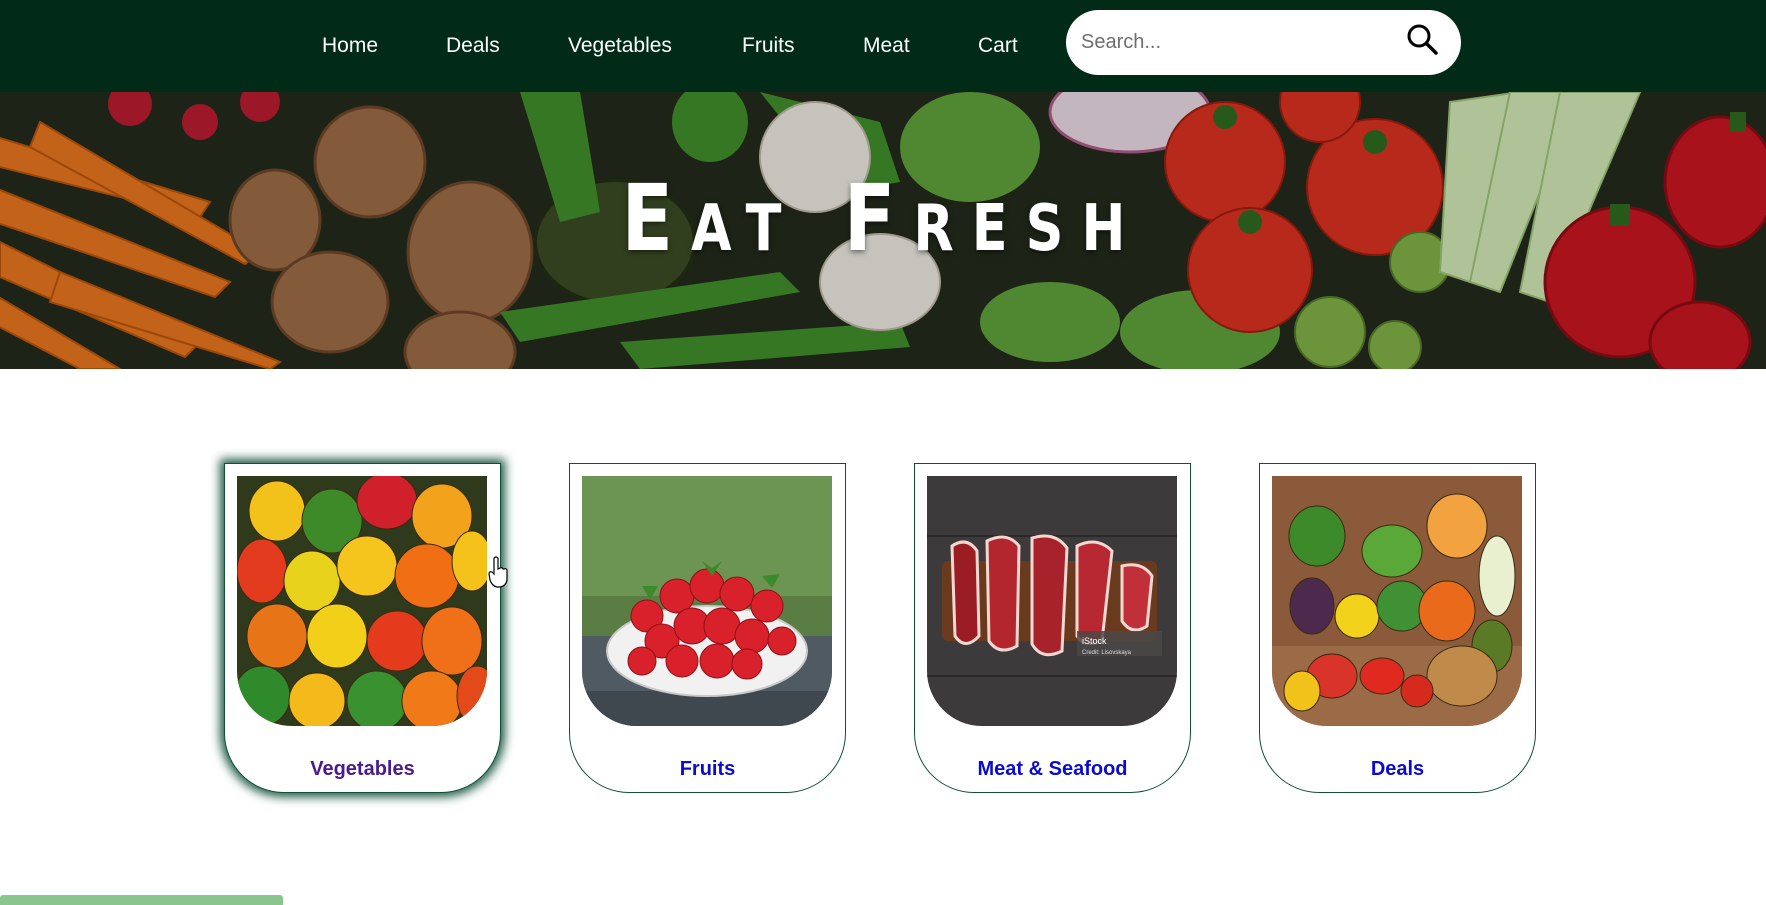 The height and width of the screenshot is (905, 1766). I want to click on category-label-meat-seafood: Meat & Seafood, so click(1052, 769).